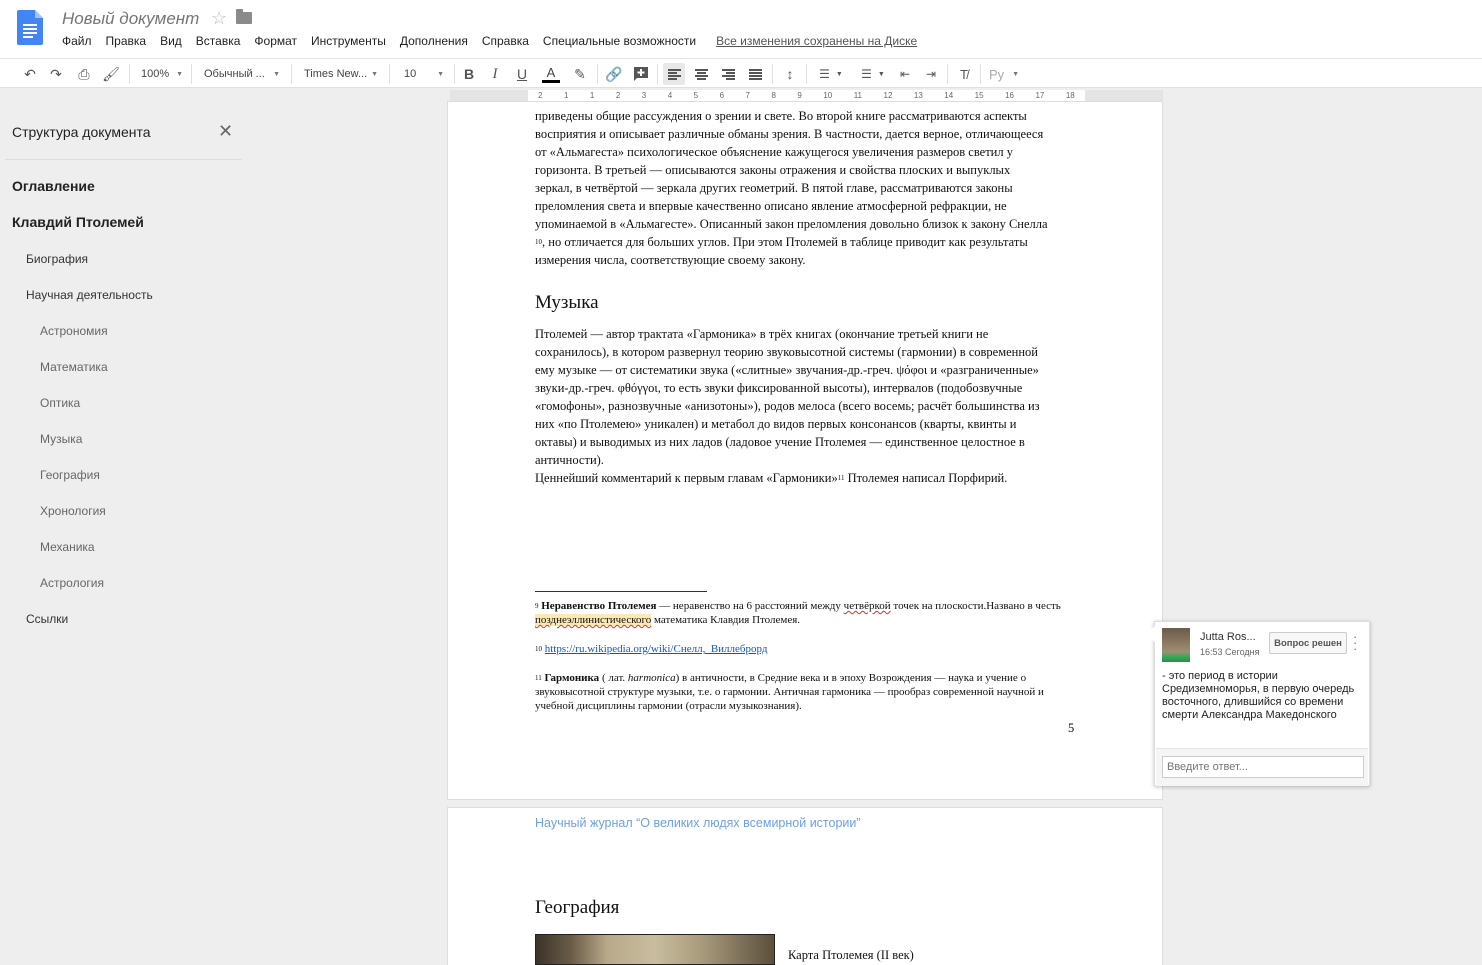 Image resolution: width=1482 pixels, height=965 pixels. Describe the element at coordinates (593, 620) in the screenshot. I see `commented-highlight: позднеэллинистического` at that location.